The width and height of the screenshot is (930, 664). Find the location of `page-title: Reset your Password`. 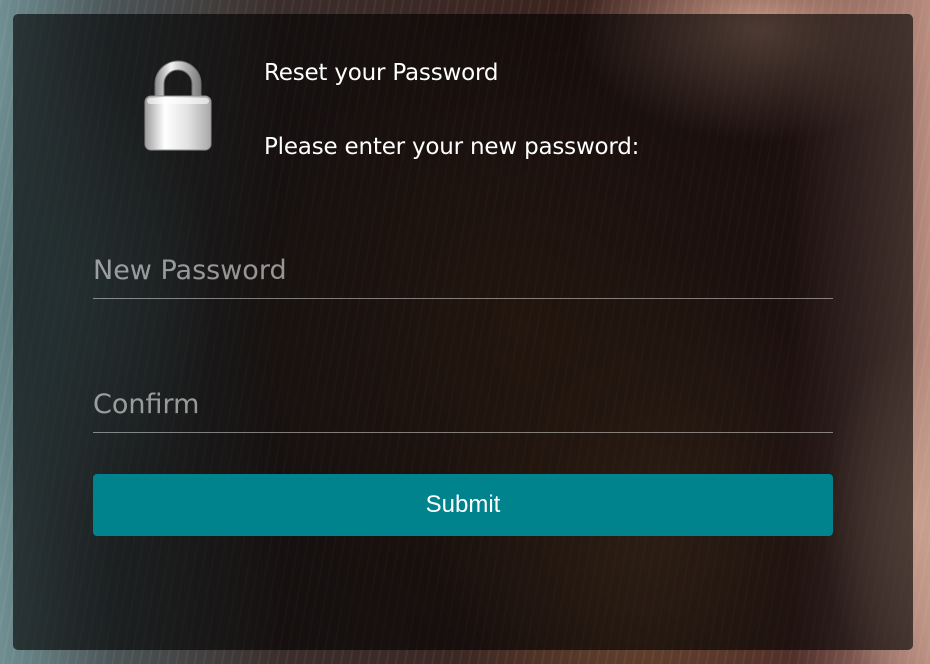

page-title: Reset your Password is located at coordinates (381, 73).